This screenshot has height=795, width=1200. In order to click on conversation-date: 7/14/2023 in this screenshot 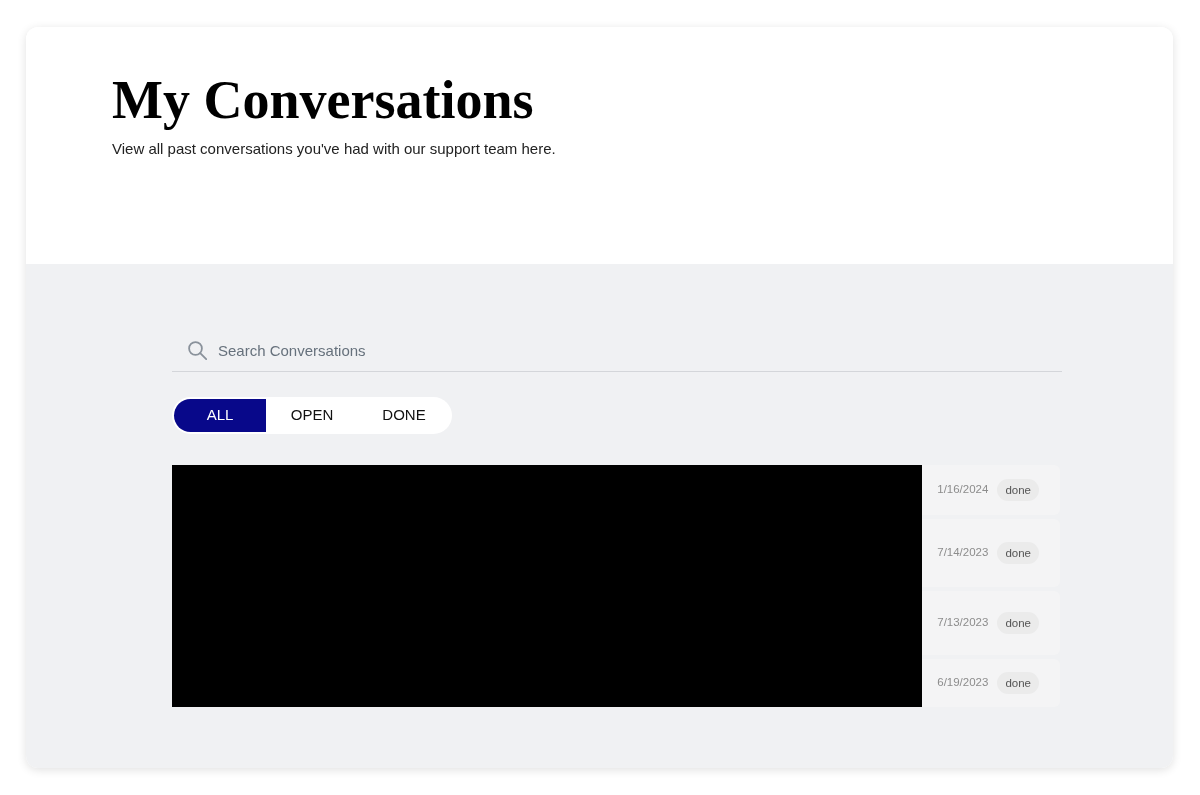, I will do `click(963, 553)`.